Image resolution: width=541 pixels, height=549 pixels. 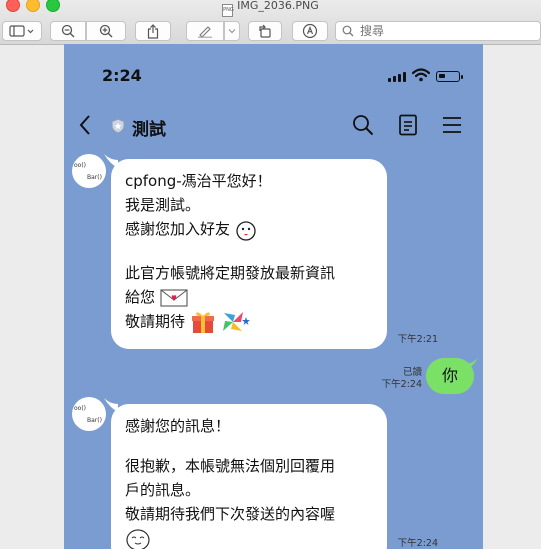 What do you see at coordinates (202, 322) in the screenshot?
I see `gift-icon` at bounding box center [202, 322].